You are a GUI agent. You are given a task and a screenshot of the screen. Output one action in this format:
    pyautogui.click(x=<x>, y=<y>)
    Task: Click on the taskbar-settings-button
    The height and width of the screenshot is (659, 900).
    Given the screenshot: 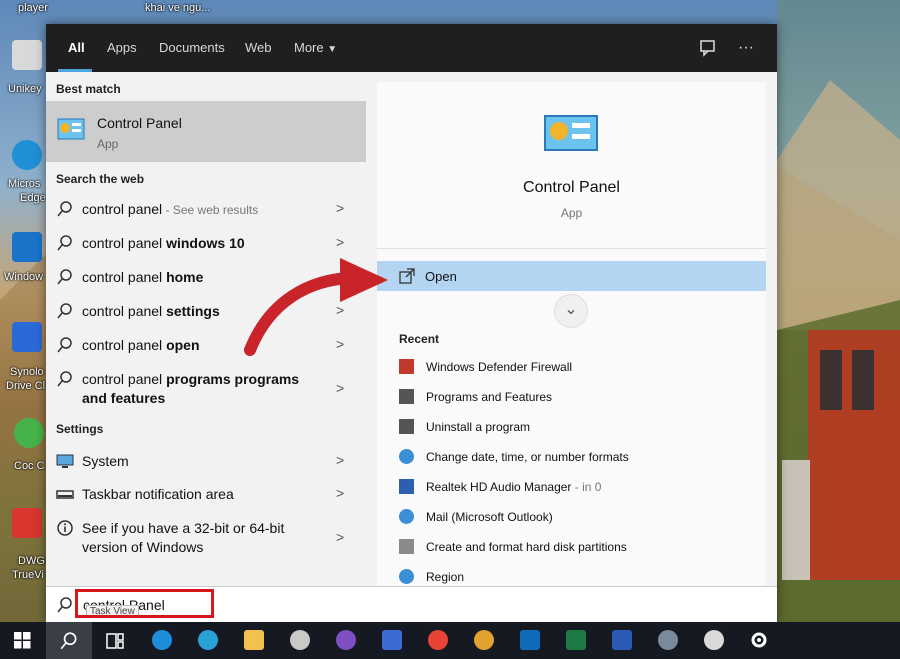 What is the action you would take?
    pyautogui.click(x=667, y=640)
    